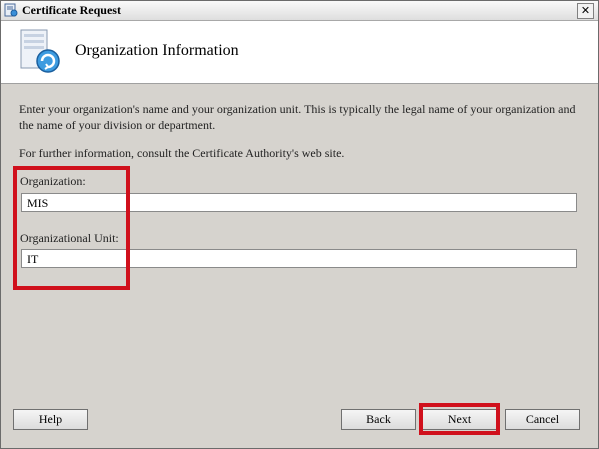 Image resolution: width=599 pixels, height=449 pixels. I want to click on help-button: Help, so click(50, 419).